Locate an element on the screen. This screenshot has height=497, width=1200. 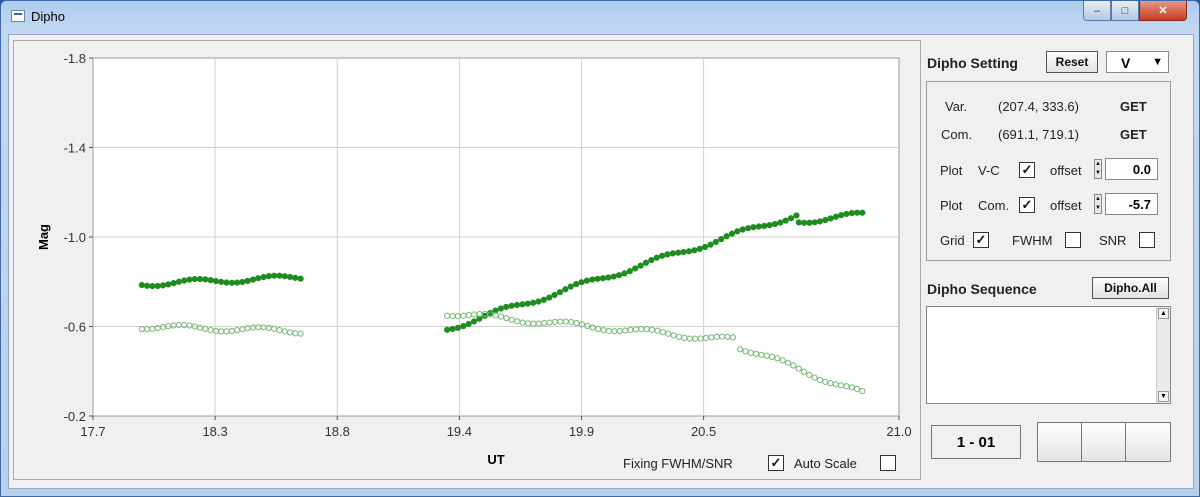
grid-checkbox: ✓ is located at coordinates (981, 240).